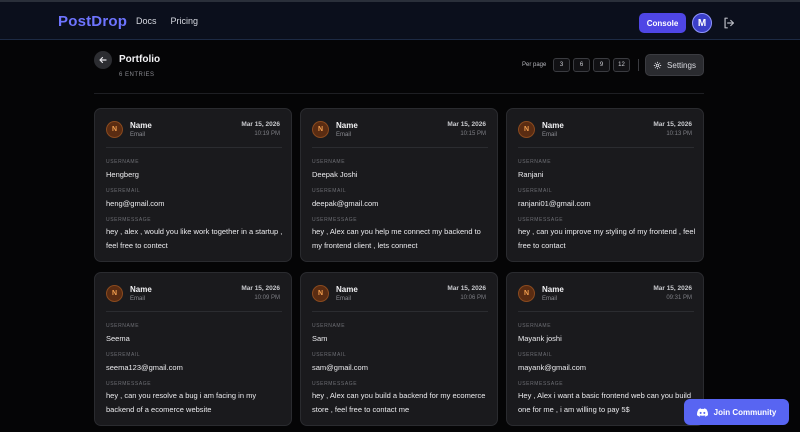 The height and width of the screenshot is (432, 800). What do you see at coordinates (185, 21) in the screenshot?
I see `nav-pricing: Pricing` at bounding box center [185, 21].